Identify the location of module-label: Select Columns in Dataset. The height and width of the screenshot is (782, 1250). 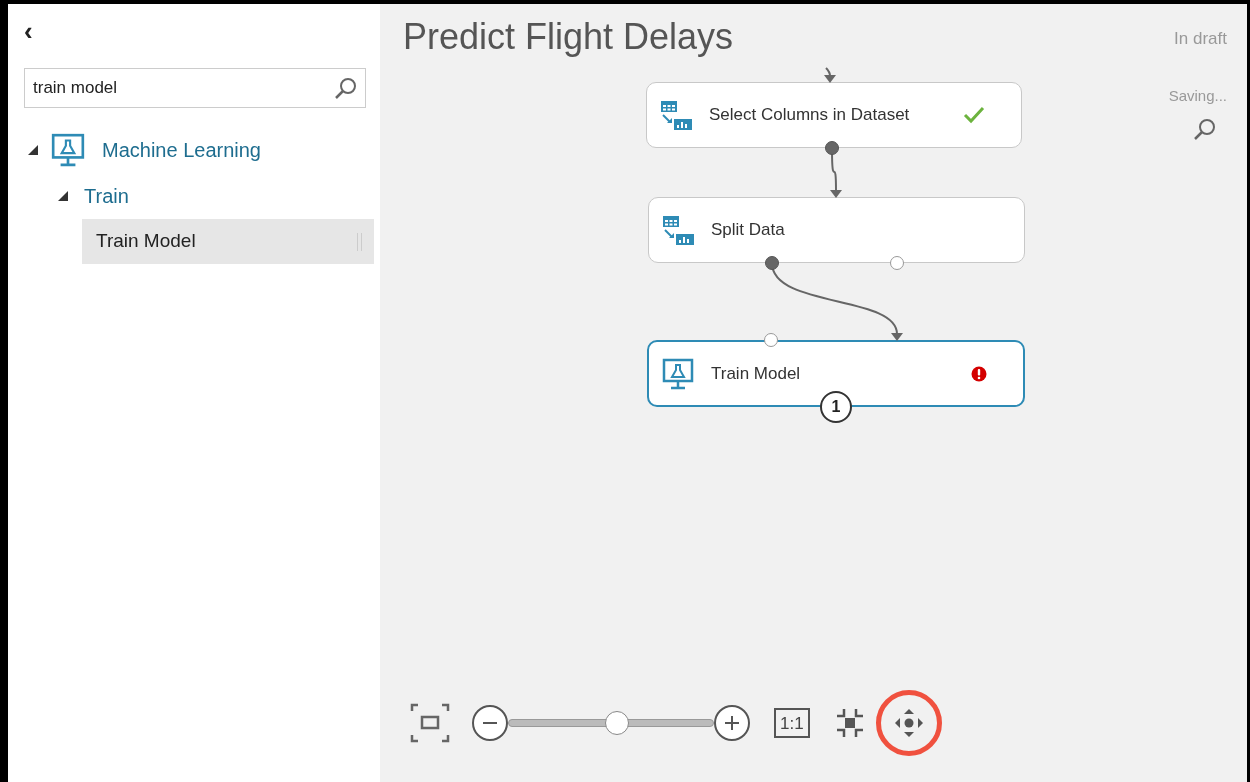
(810, 115).